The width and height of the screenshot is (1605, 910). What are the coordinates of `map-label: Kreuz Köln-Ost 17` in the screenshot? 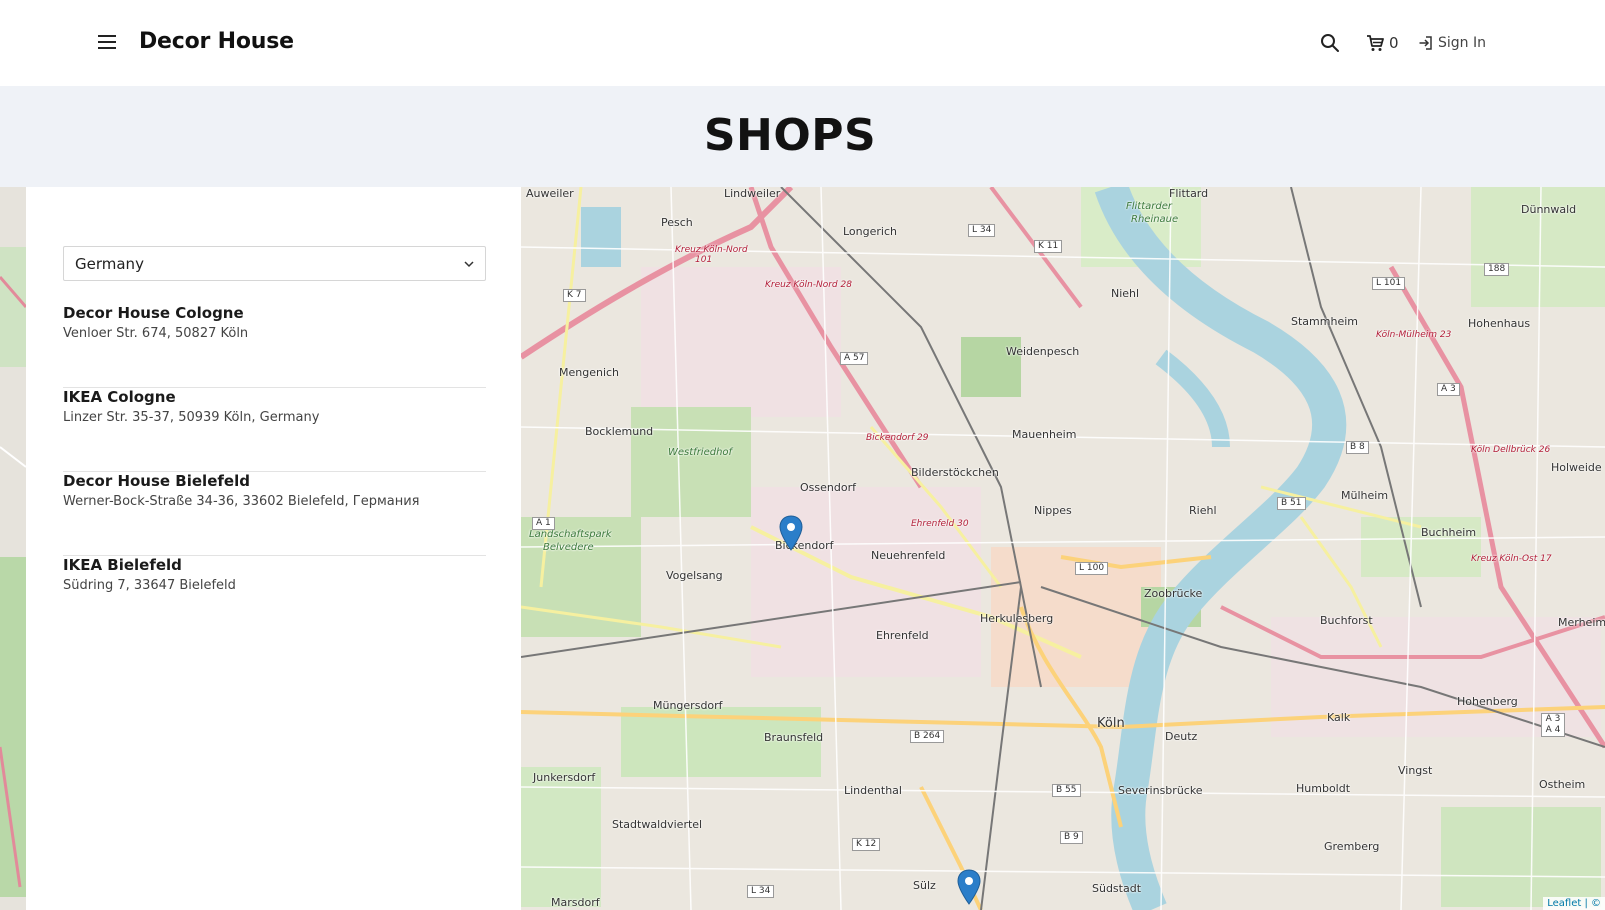 It's located at (1511, 559).